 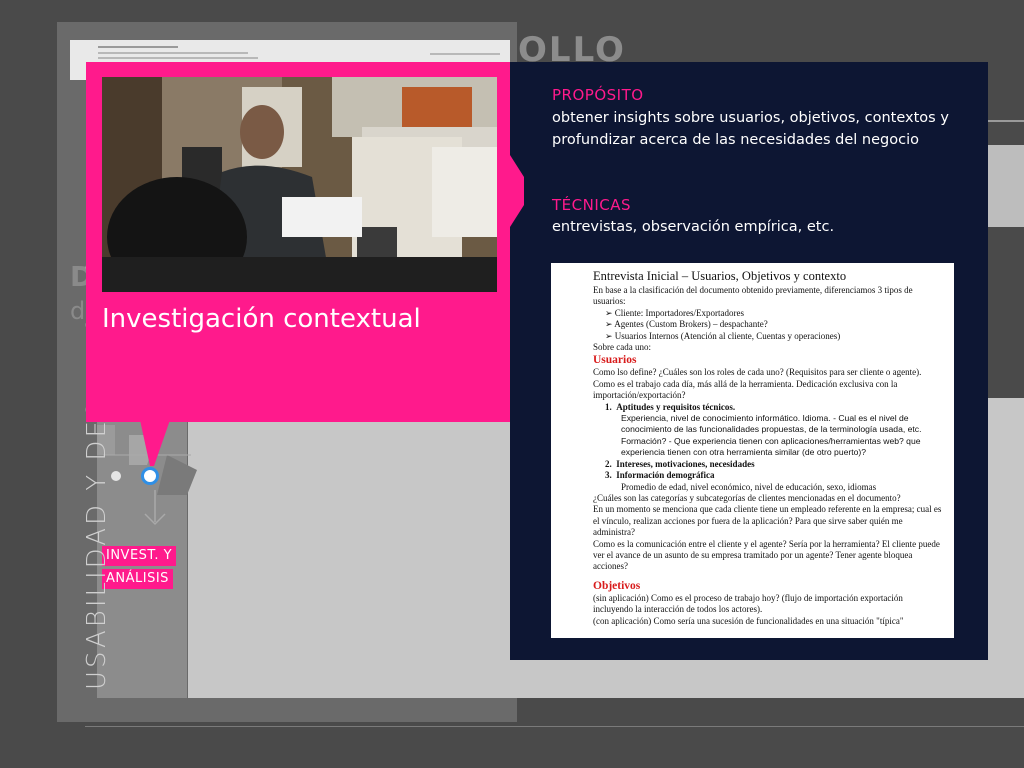 What do you see at coordinates (693, 227) in the screenshot?
I see `techniques-text: entrevistas, observación empírica, etc.` at bounding box center [693, 227].